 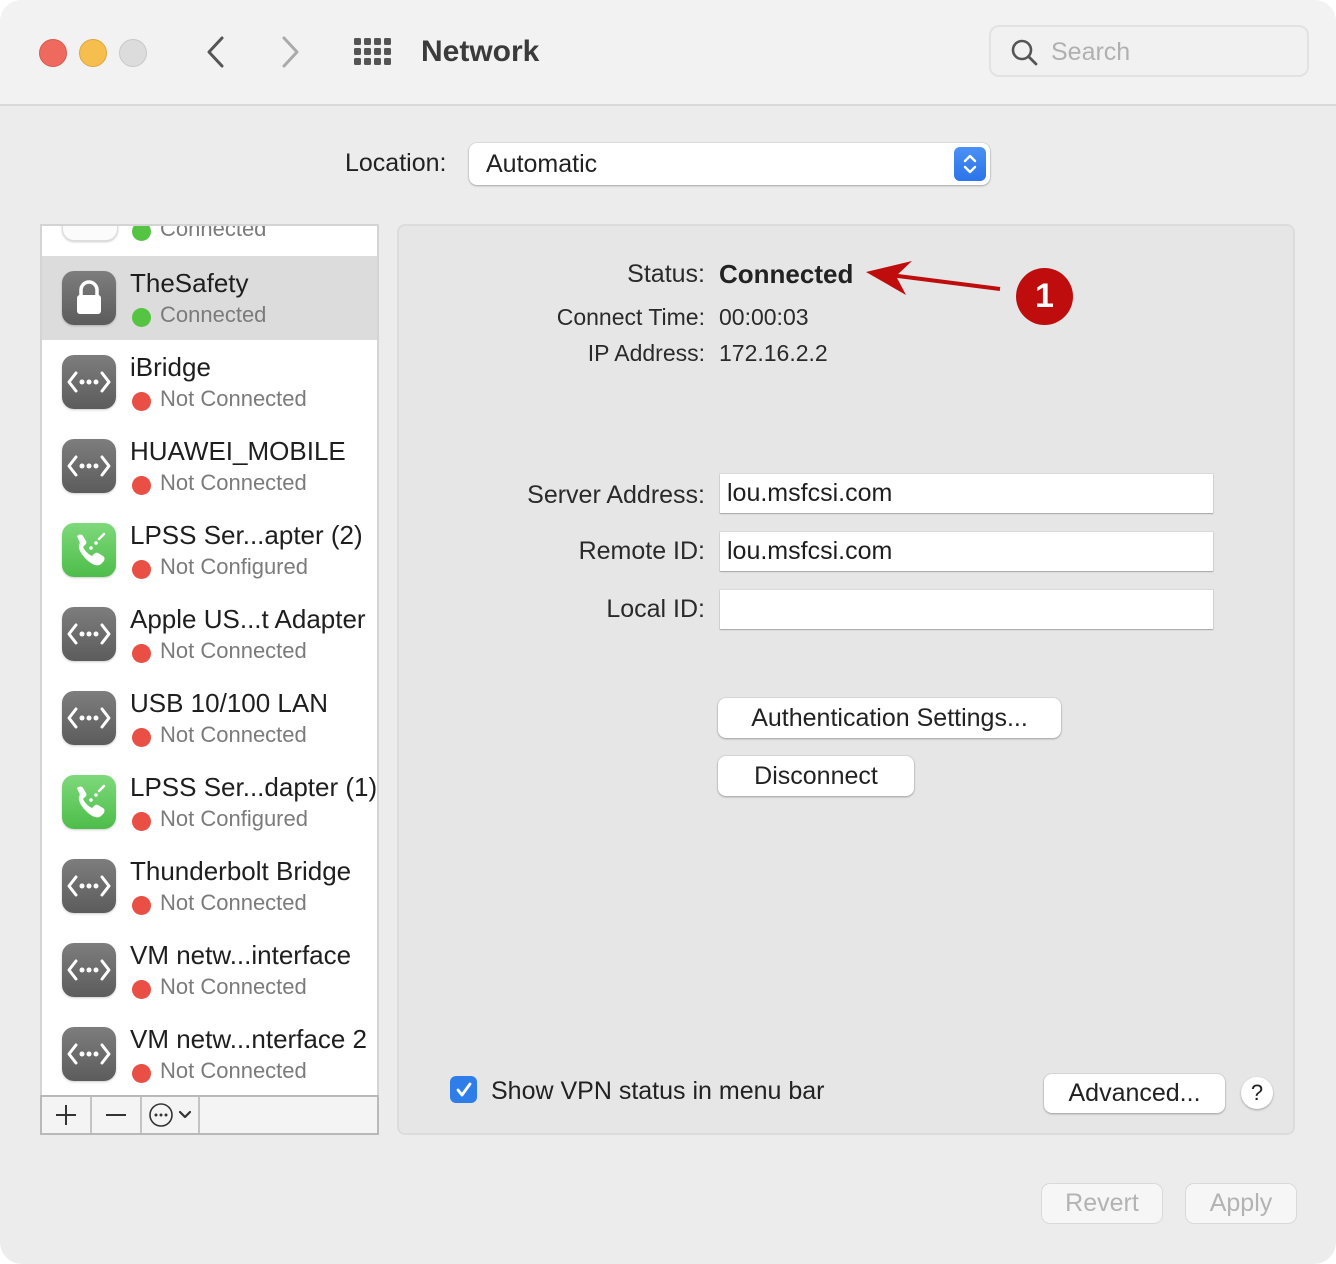 What do you see at coordinates (655, 609) in the screenshot?
I see `local-id-label: Local ID:` at bounding box center [655, 609].